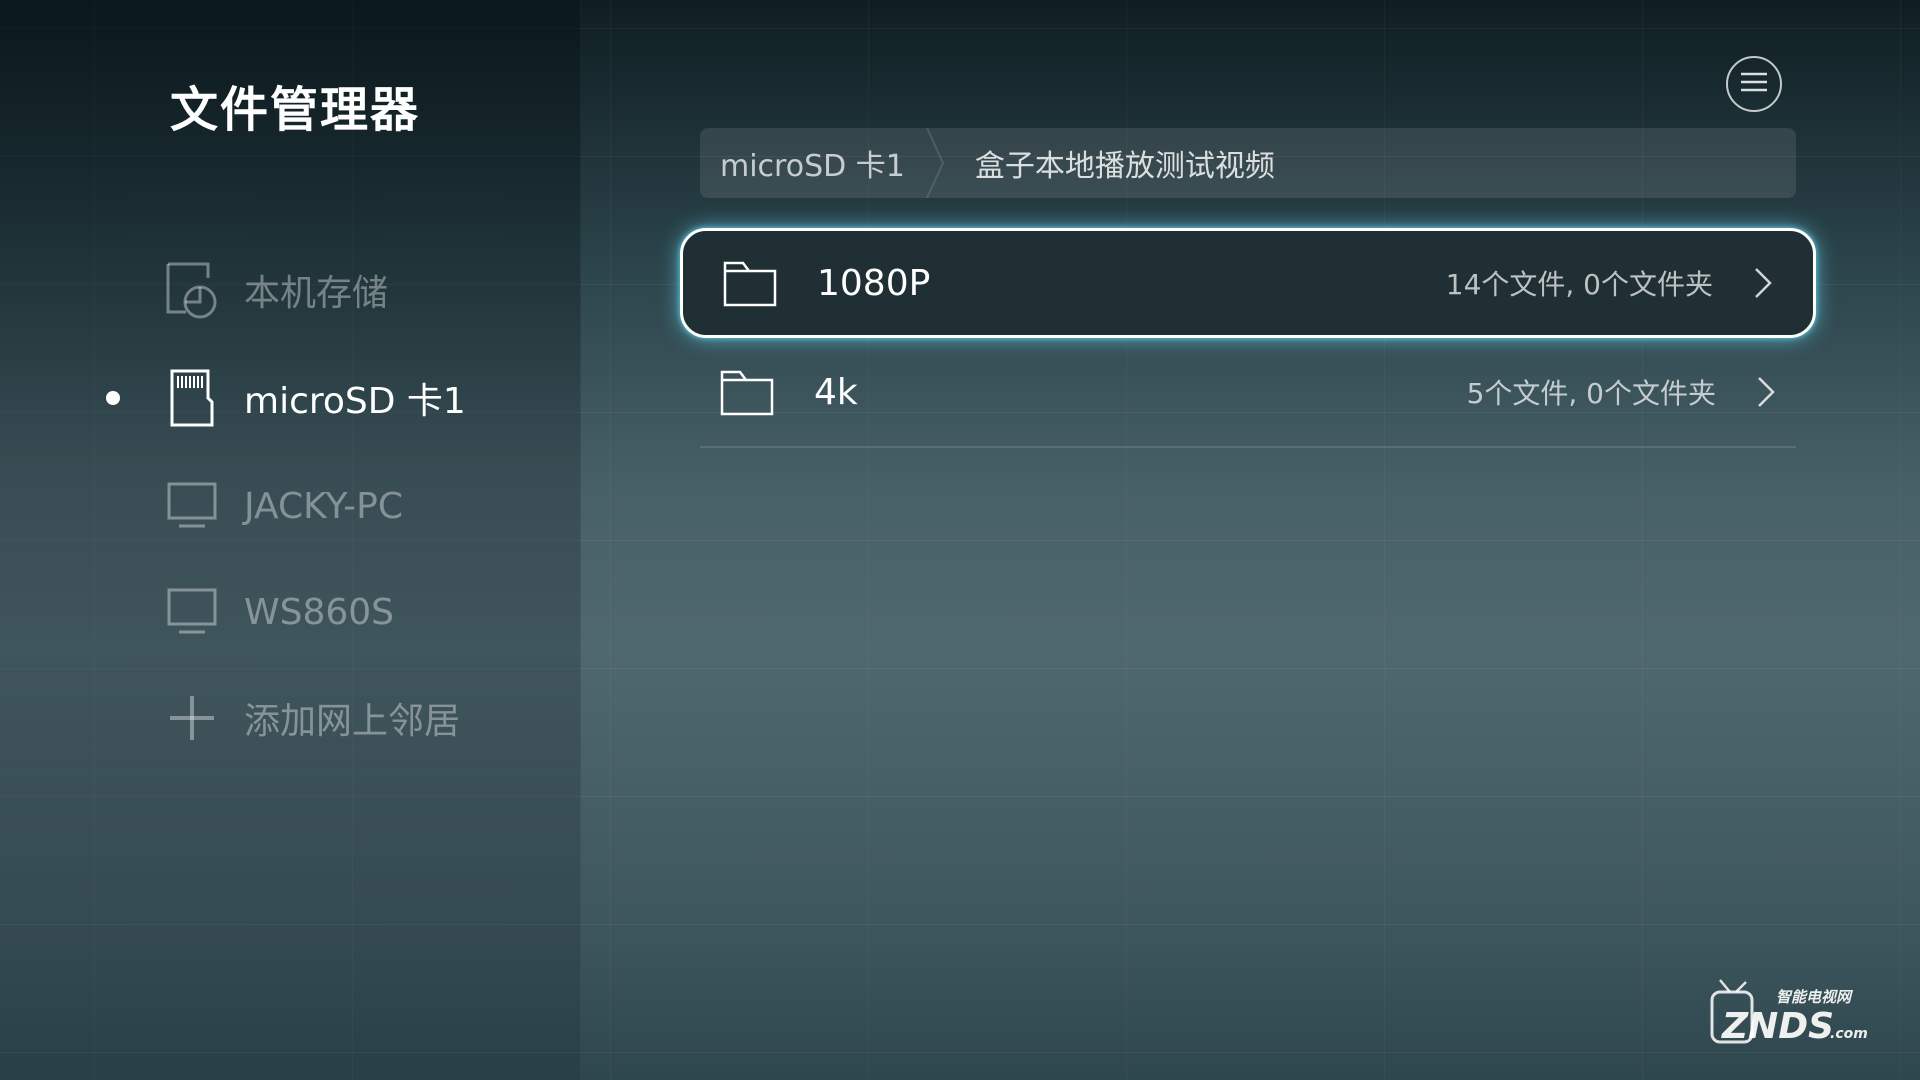 This screenshot has width=1920, height=1080. I want to click on file-row-4k: 4k 5个文件, 0个文件夹, so click(1248, 393).